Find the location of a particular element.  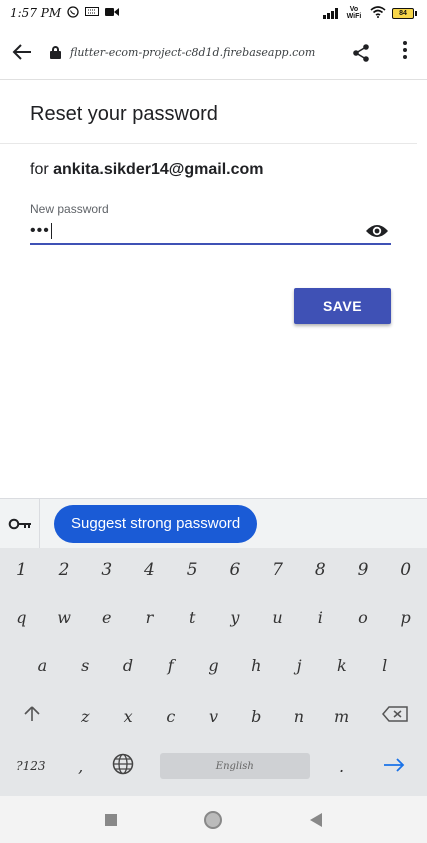

share-button is located at coordinates (361, 53).